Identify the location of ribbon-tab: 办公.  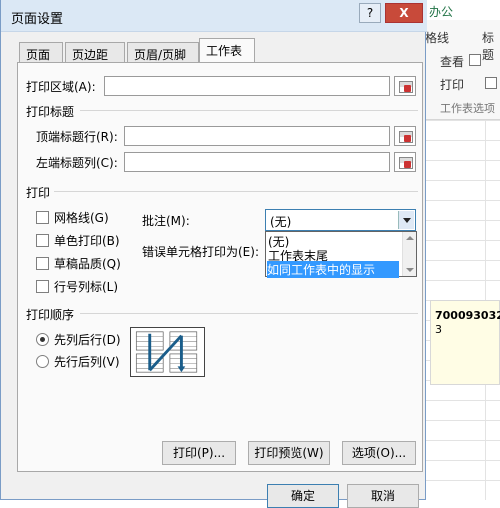
(462, 10).